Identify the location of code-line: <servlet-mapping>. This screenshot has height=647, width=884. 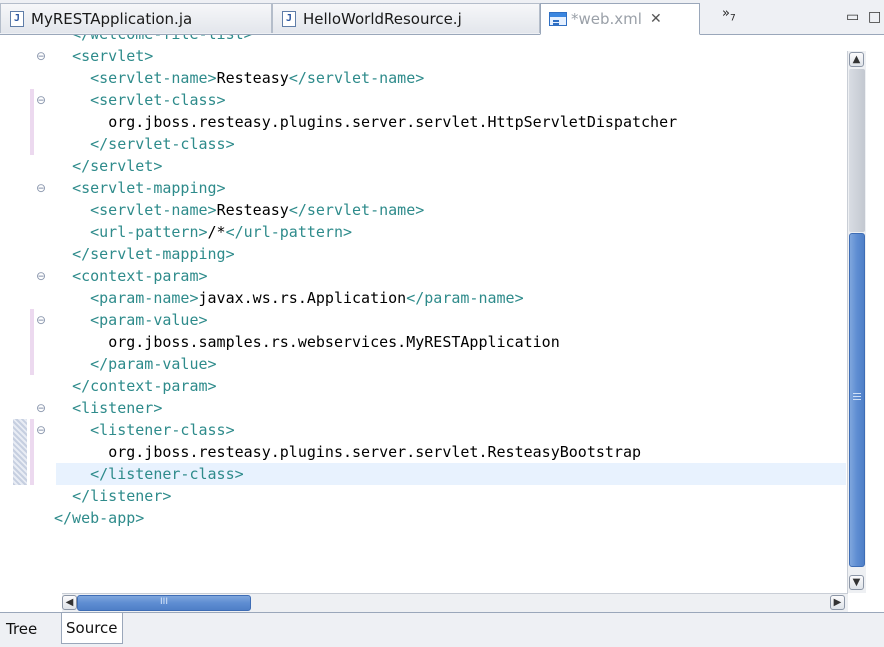
(140, 188).